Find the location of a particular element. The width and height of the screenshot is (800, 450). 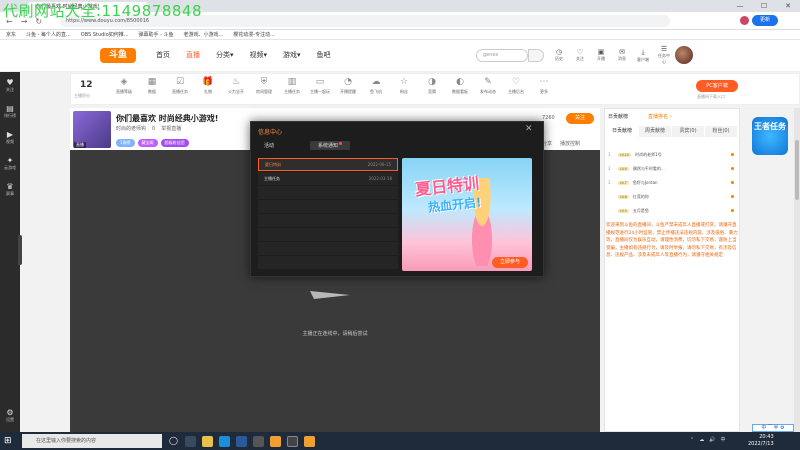

follow-button: 关注 is located at coordinates (580, 118).